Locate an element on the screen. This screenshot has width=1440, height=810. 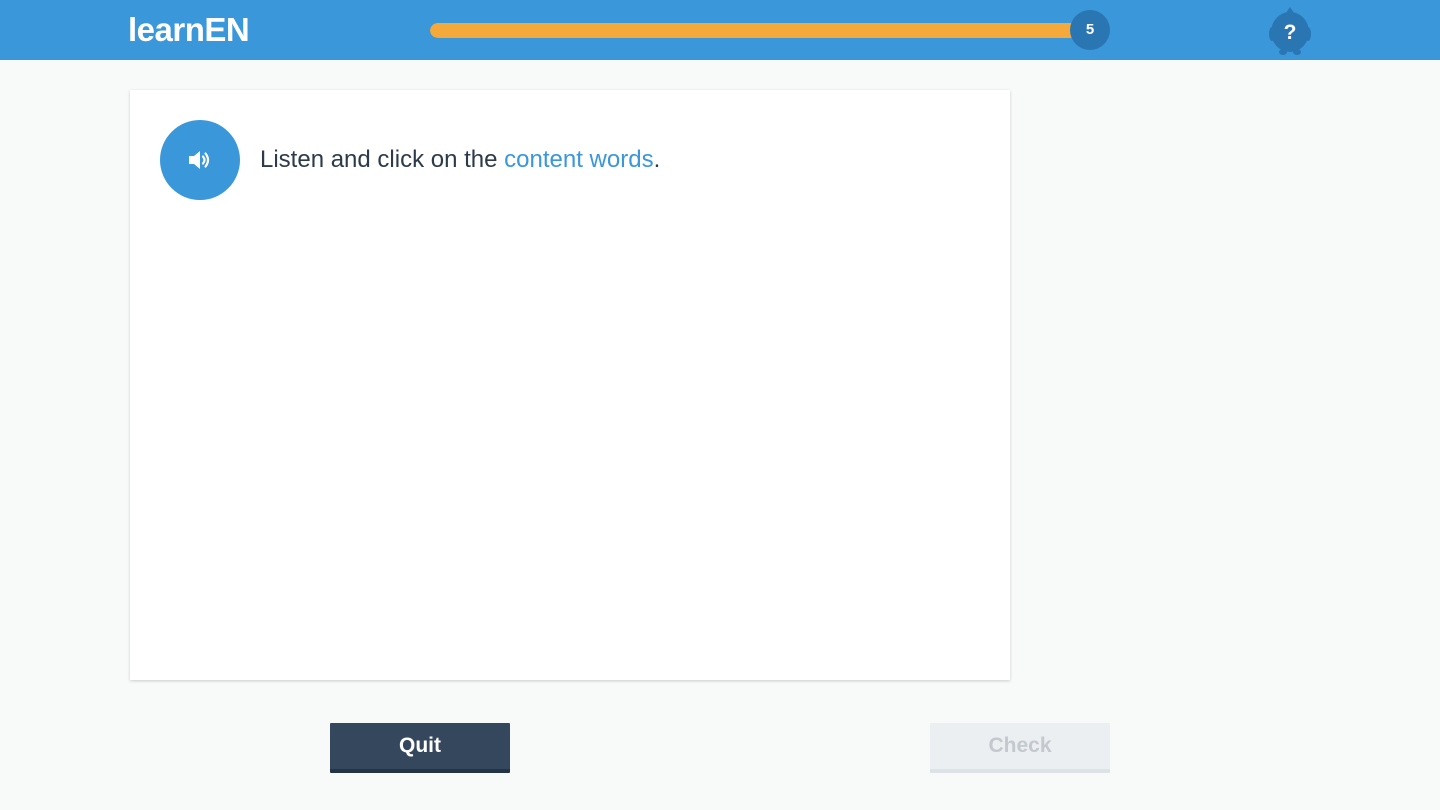
instruction-highlight: content words is located at coordinates (579, 159).